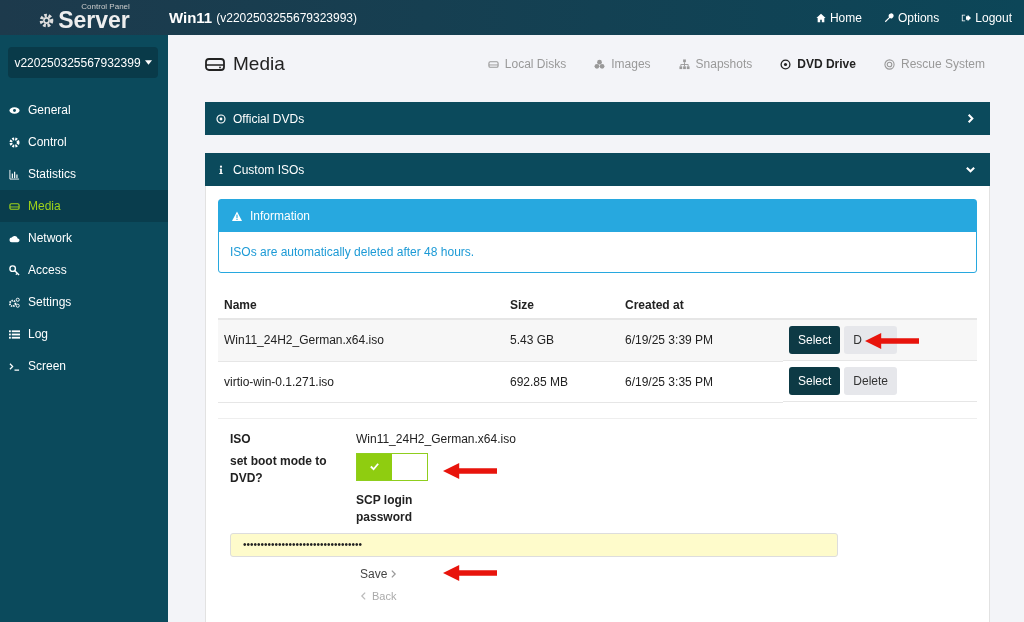 This screenshot has width=1024, height=622. What do you see at coordinates (385, 508) in the screenshot?
I see `field-label: SCP login password` at bounding box center [385, 508].